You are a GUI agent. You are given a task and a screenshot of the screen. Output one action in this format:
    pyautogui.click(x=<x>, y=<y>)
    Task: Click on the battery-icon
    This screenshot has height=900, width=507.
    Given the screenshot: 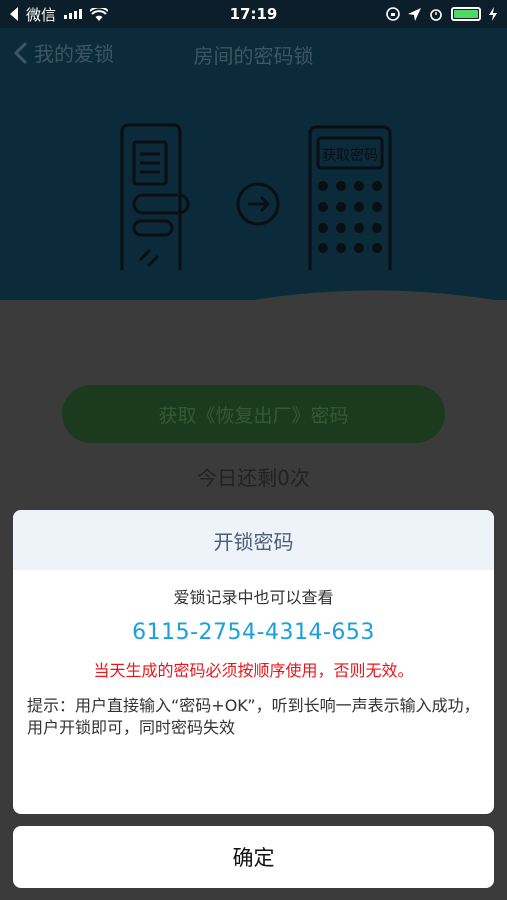 What is the action you would take?
    pyautogui.click(x=466, y=14)
    